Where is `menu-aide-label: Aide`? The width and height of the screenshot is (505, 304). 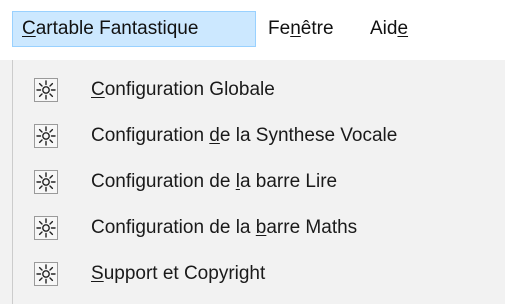 menu-aide-label: Aide is located at coordinates (389, 28).